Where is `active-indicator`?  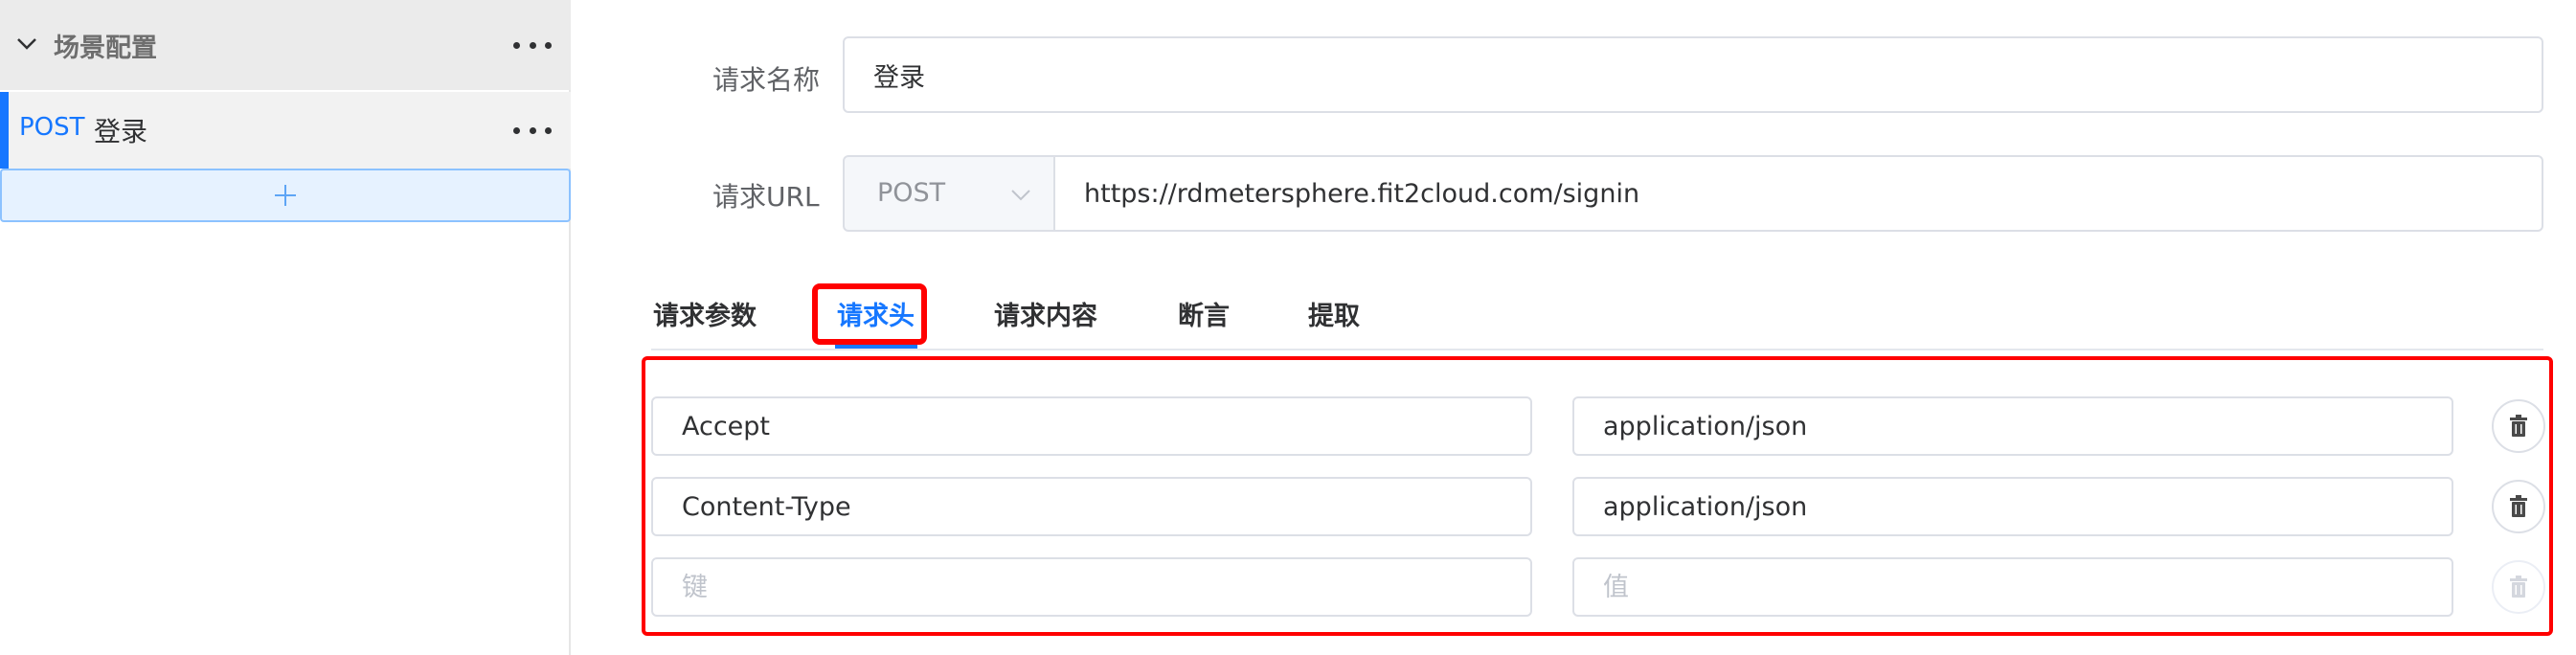
active-indicator is located at coordinates (4, 131).